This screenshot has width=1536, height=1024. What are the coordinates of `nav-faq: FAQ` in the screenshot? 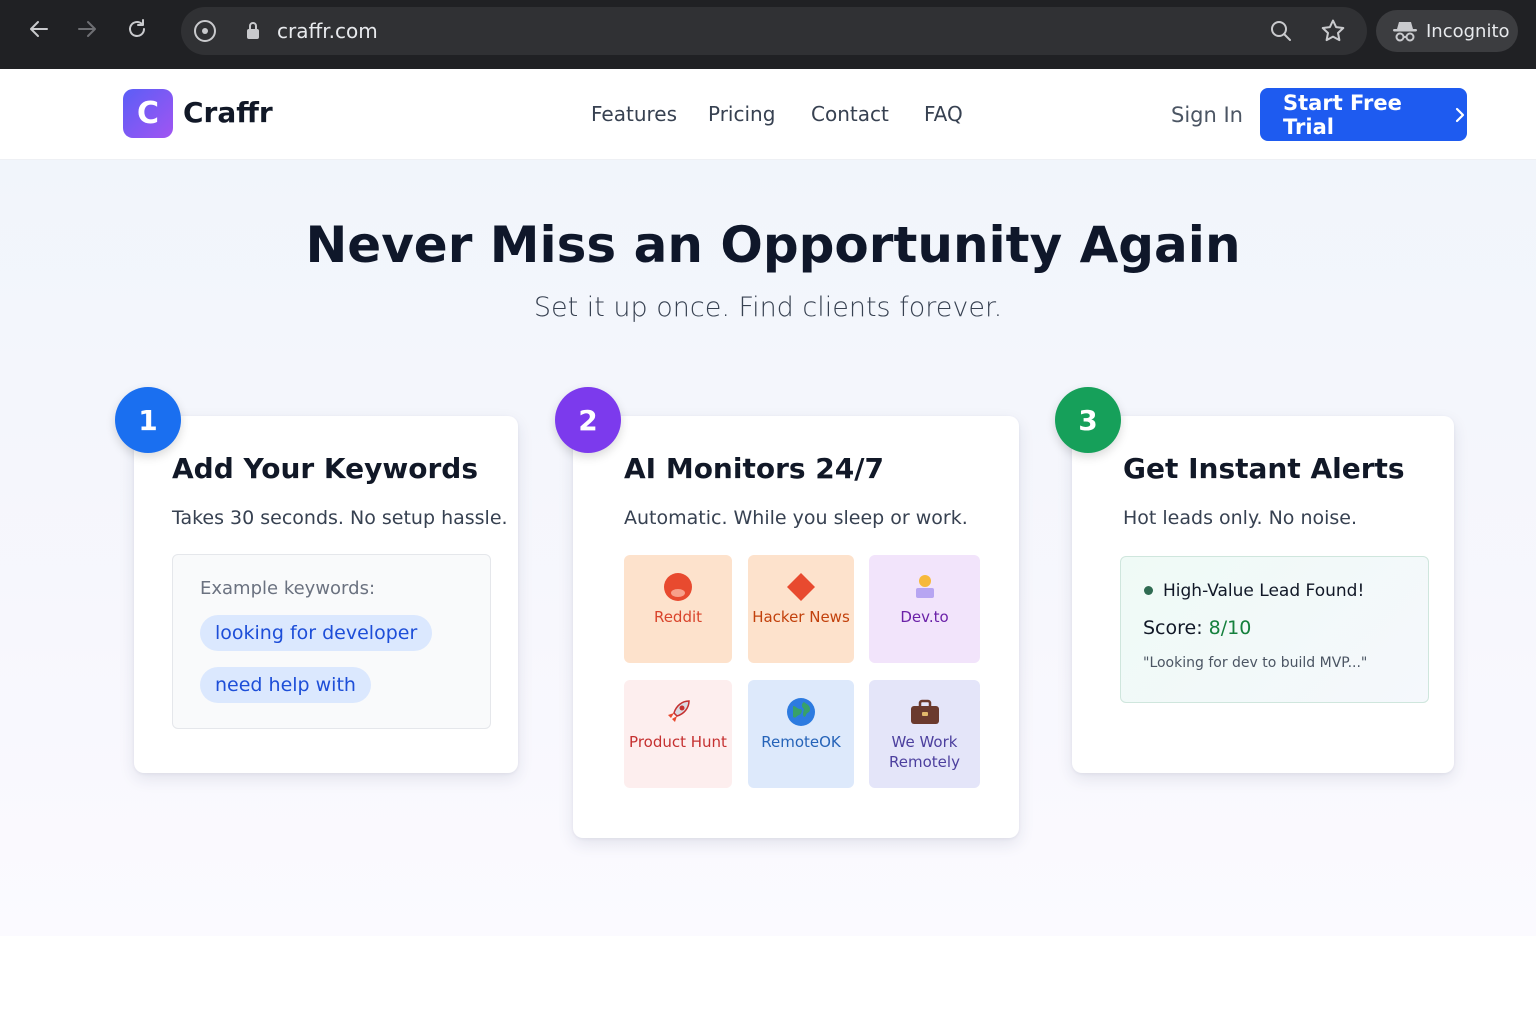 It's located at (943, 114).